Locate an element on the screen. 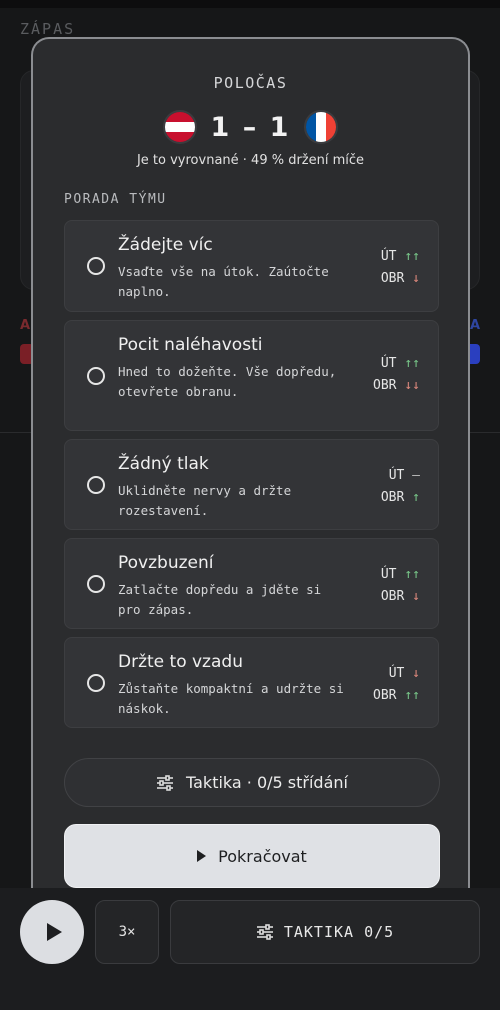  continue-button-label: Pokračovat is located at coordinates (262, 856).